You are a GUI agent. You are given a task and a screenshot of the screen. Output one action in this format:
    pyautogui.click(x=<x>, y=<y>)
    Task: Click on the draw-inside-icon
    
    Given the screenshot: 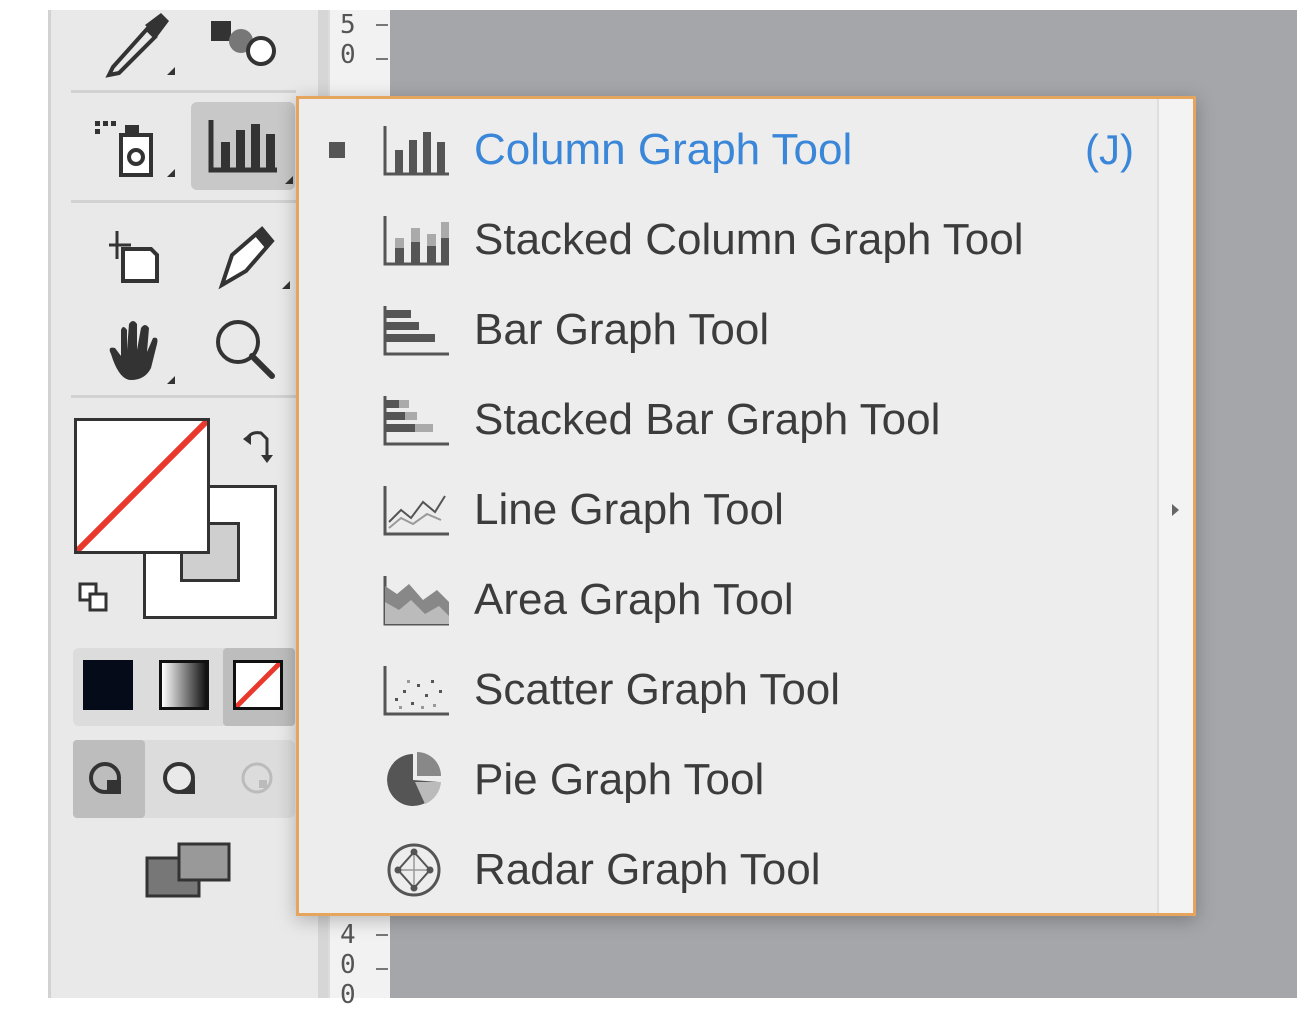 What is the action you would take?
    pyautogui.click(x=257, y=778)
    